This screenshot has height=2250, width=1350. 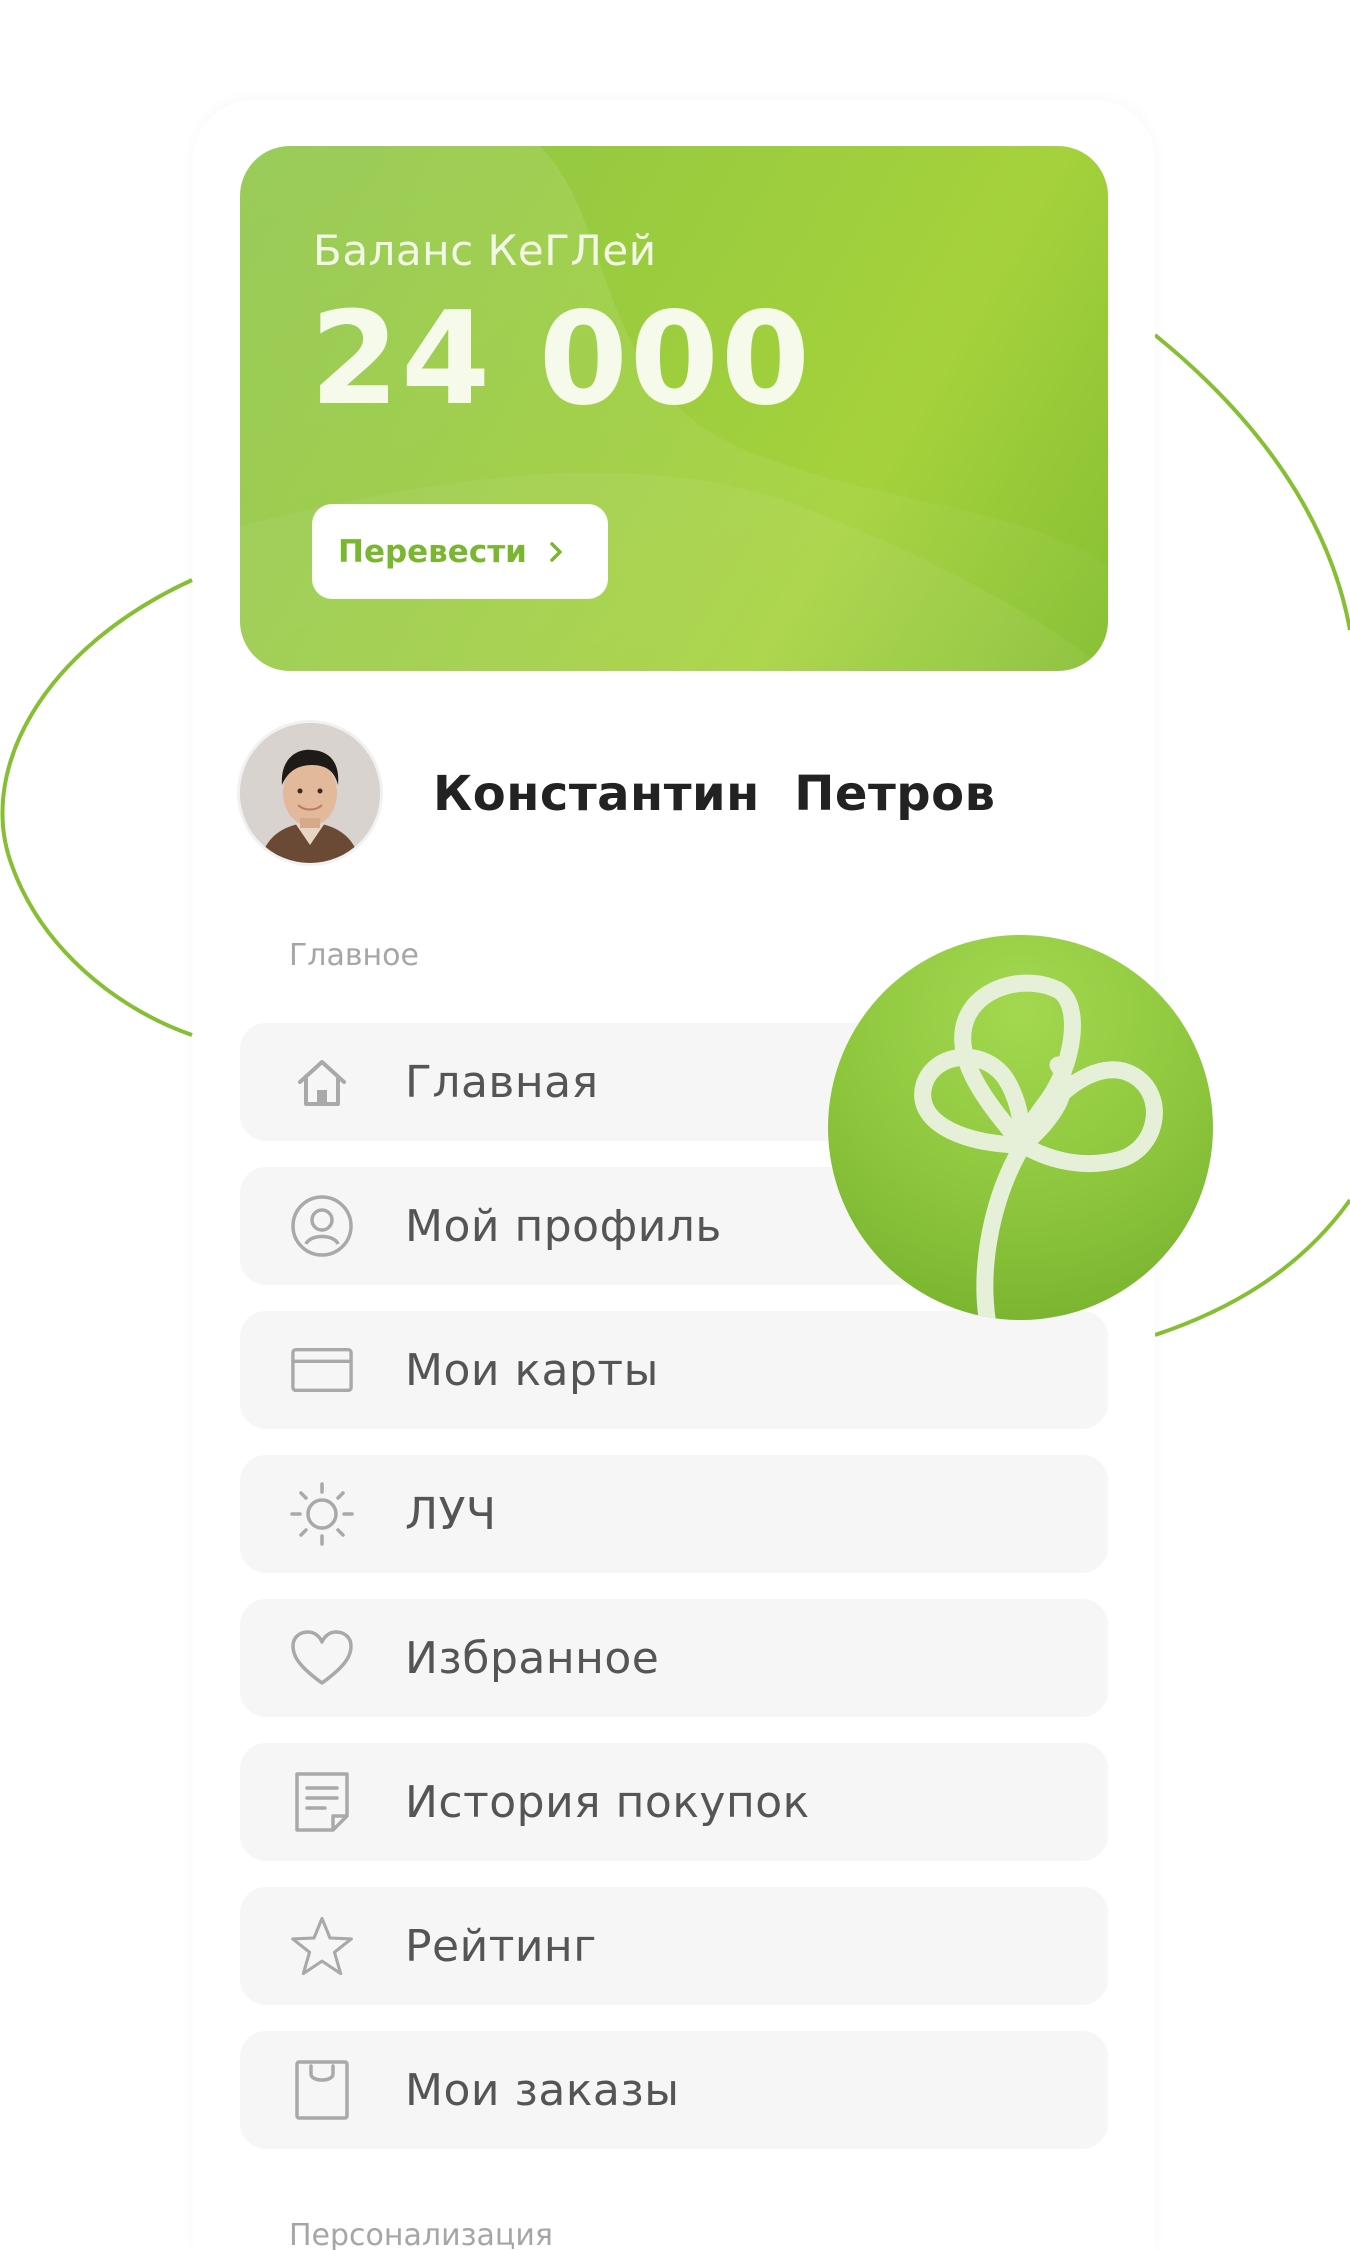 I want to click on sun-icon, so click(x=322, y=1514).